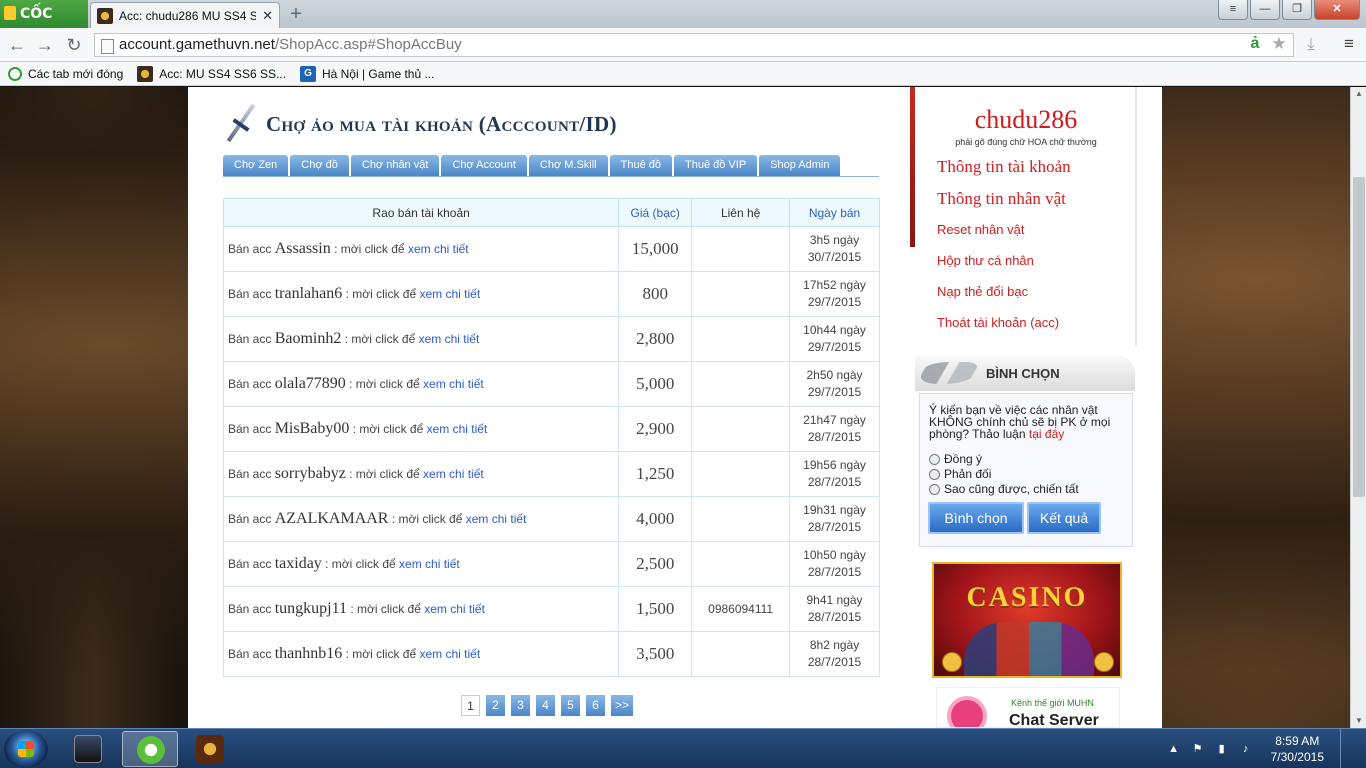 The height and width of the screenshot is (768, 1366). Describe the element at coordinates (568, 165) in the screenshot. I see `tab-mskill: Chợ M.Skill` at that location.